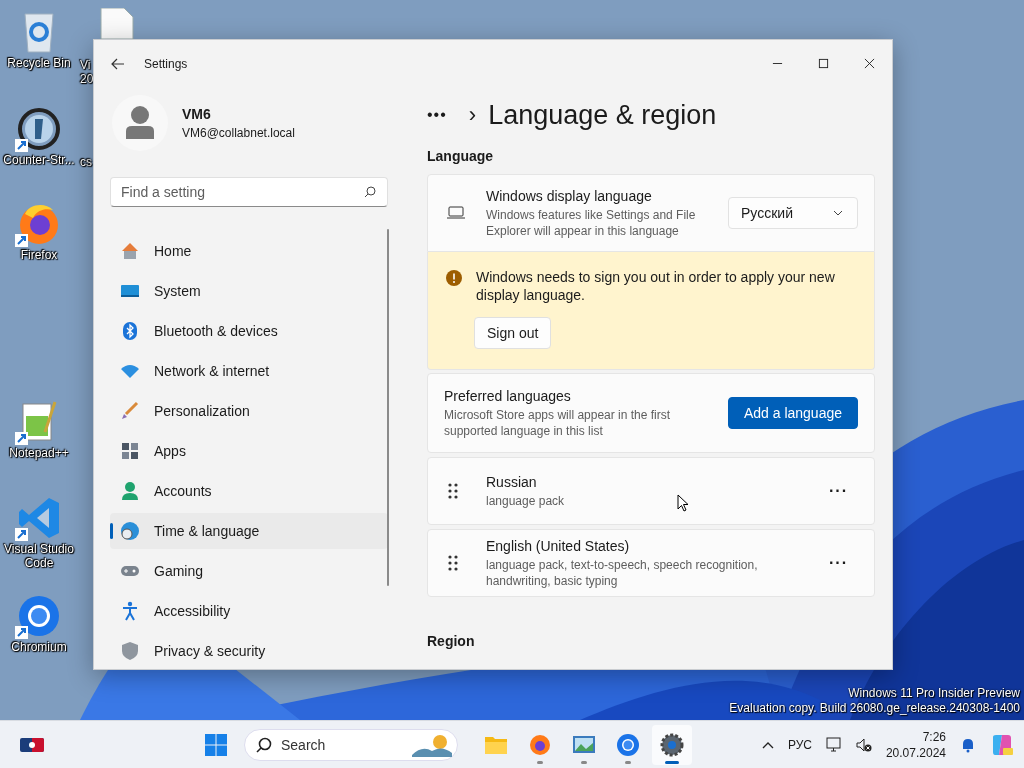  I want to click on person-icon, so click(130, 491).